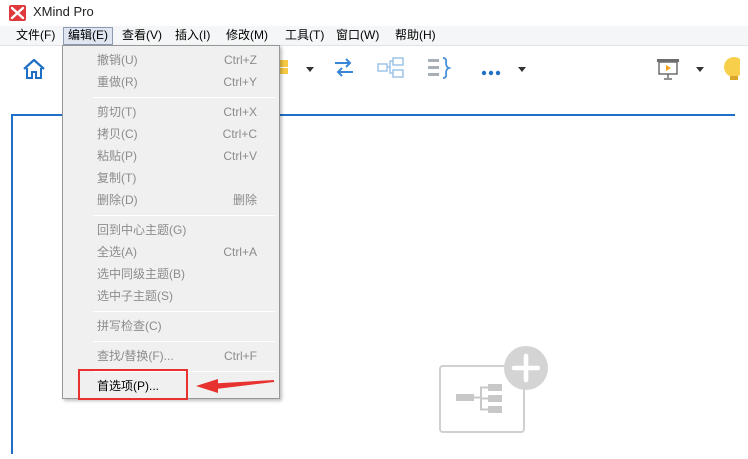 The width and height of the screenshot is (748, 459). Describe the element at coordinates (171, 134) in the screenshot. I see `menu-item-copy: 拷贝(C) Ctrl+C` at that location.